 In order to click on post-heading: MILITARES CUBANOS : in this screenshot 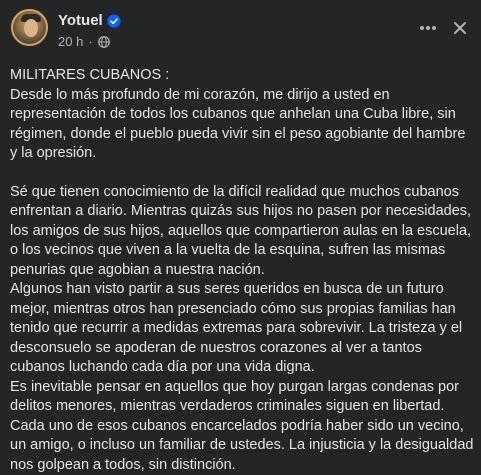, I will do `click(242, 76)`.